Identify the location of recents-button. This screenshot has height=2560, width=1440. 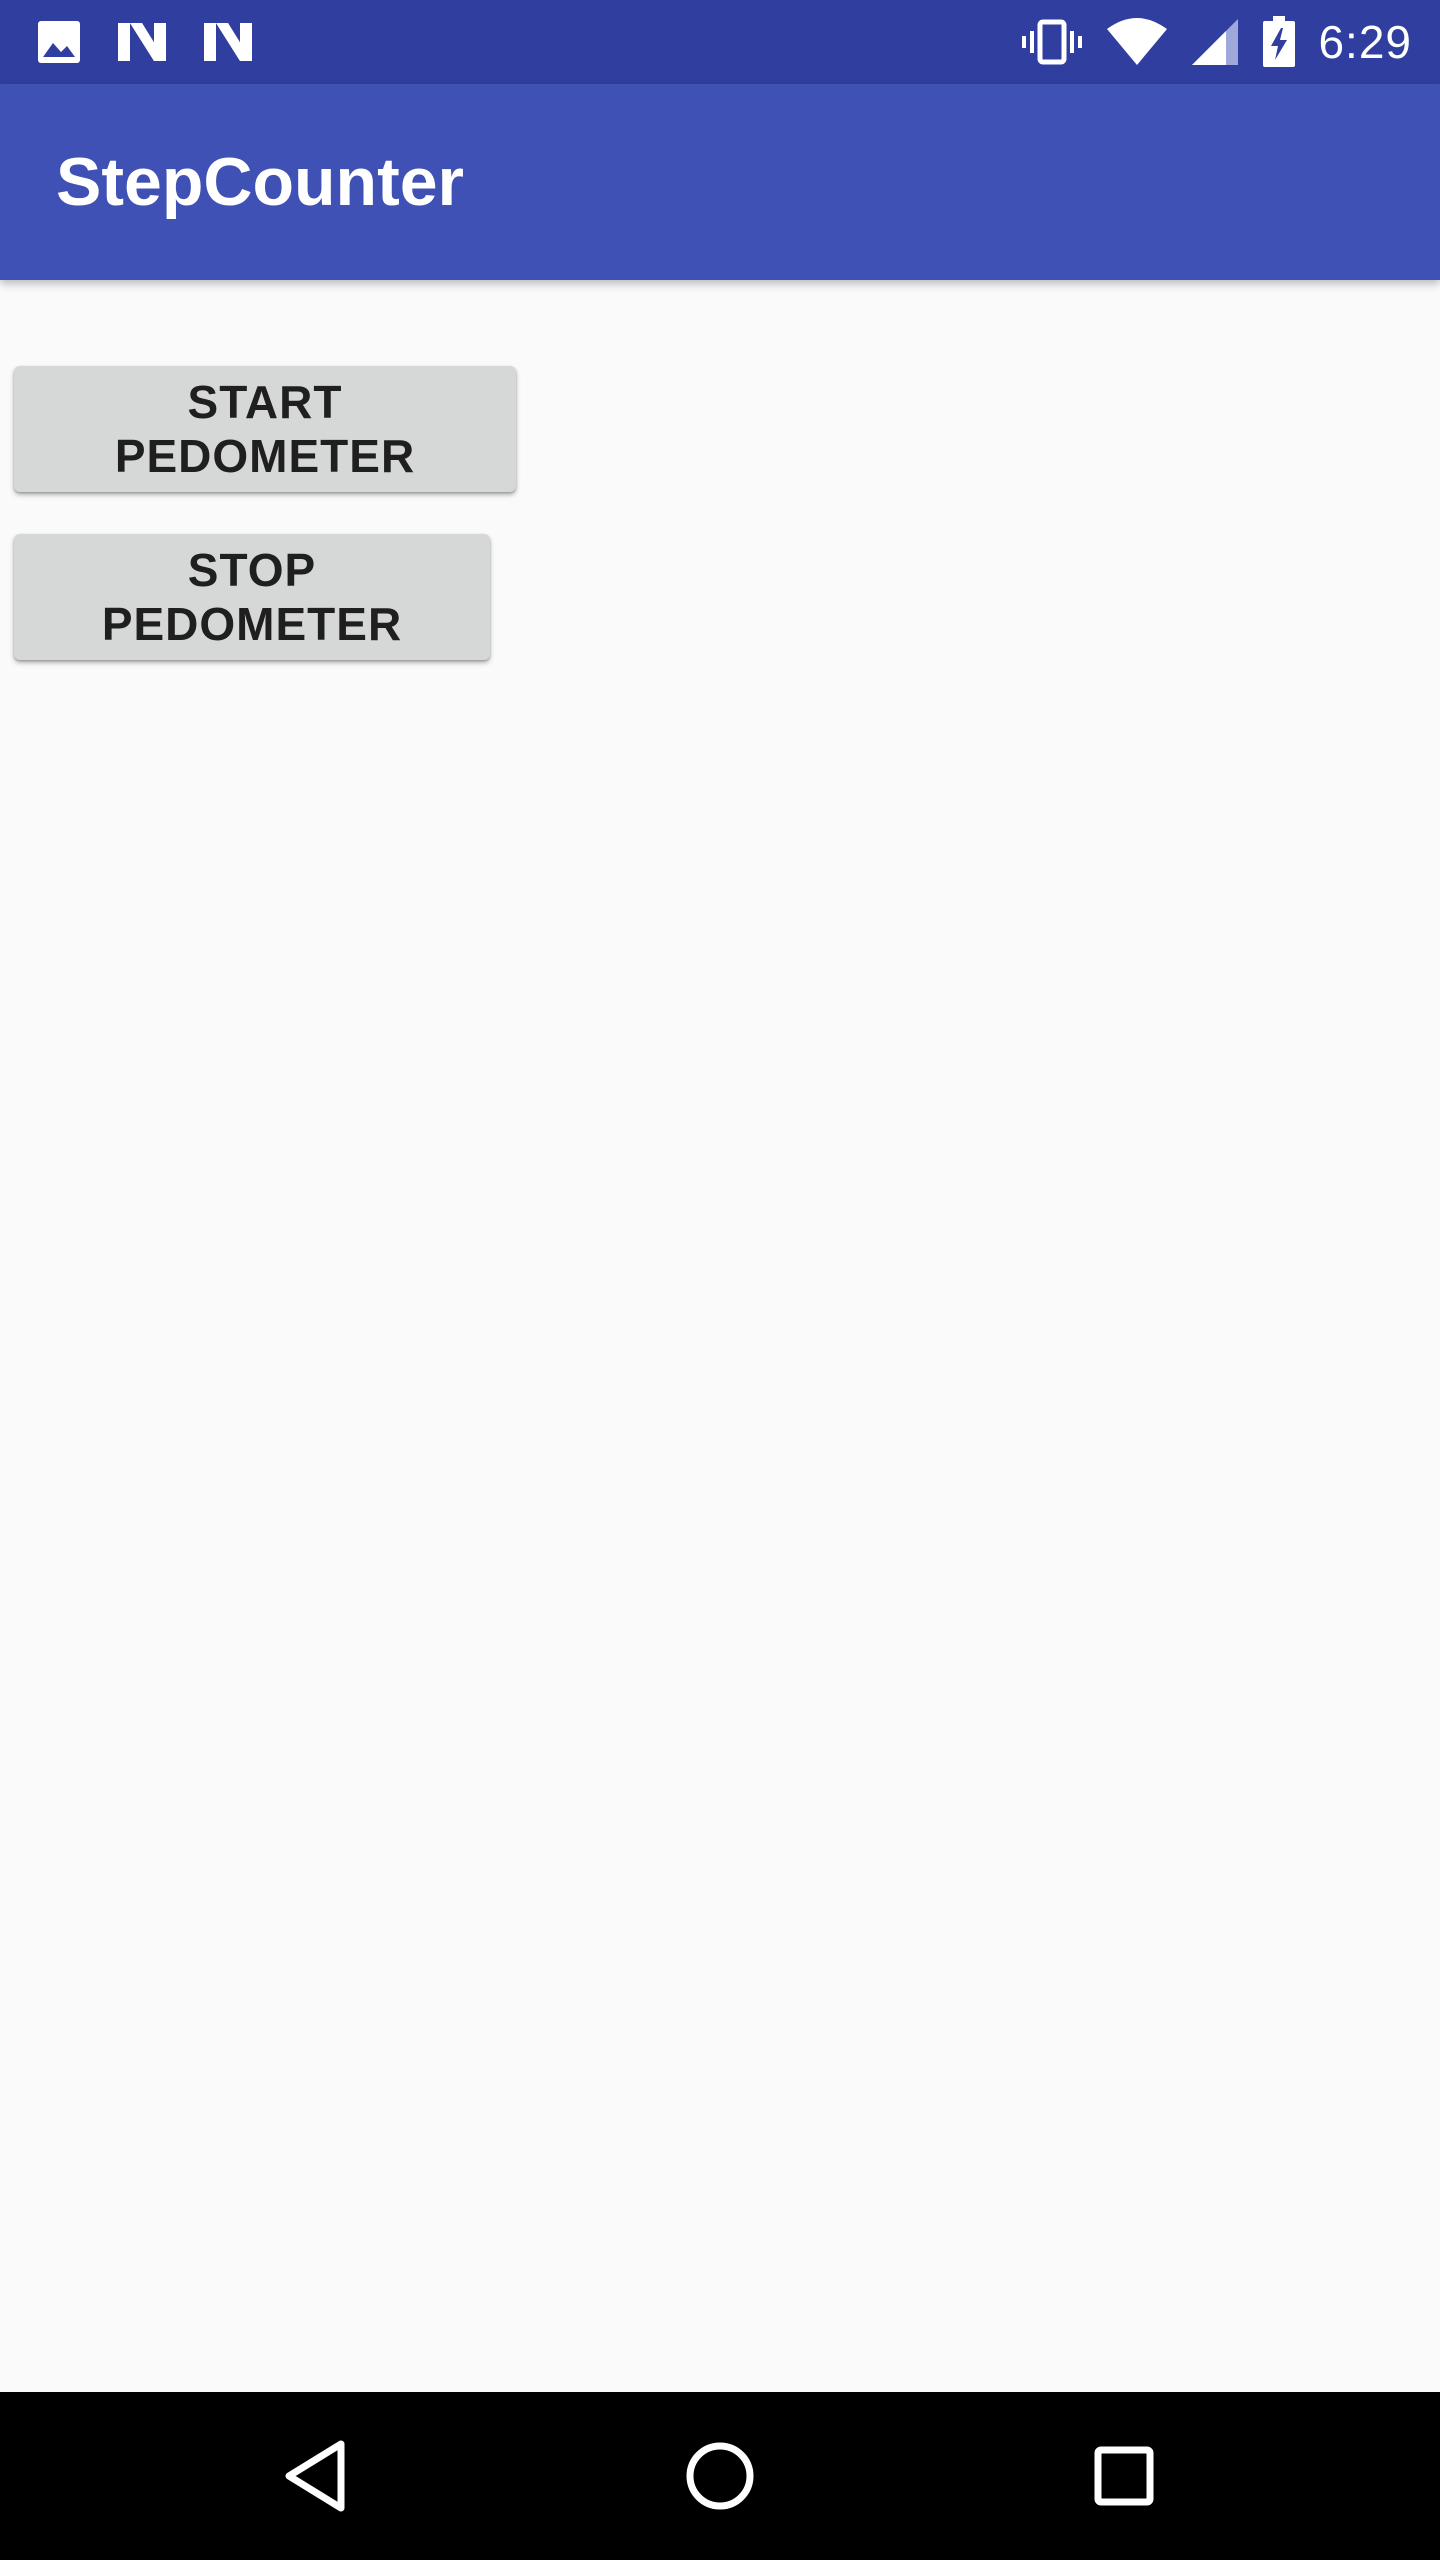
(1124, 2476).